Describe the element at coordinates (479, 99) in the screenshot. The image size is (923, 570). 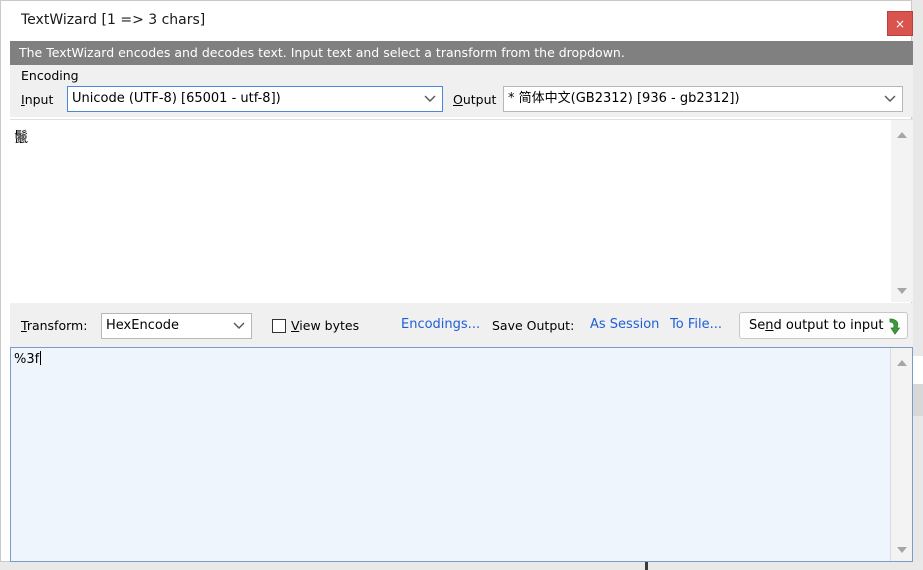
I see `output-label-text: utput` at that location.